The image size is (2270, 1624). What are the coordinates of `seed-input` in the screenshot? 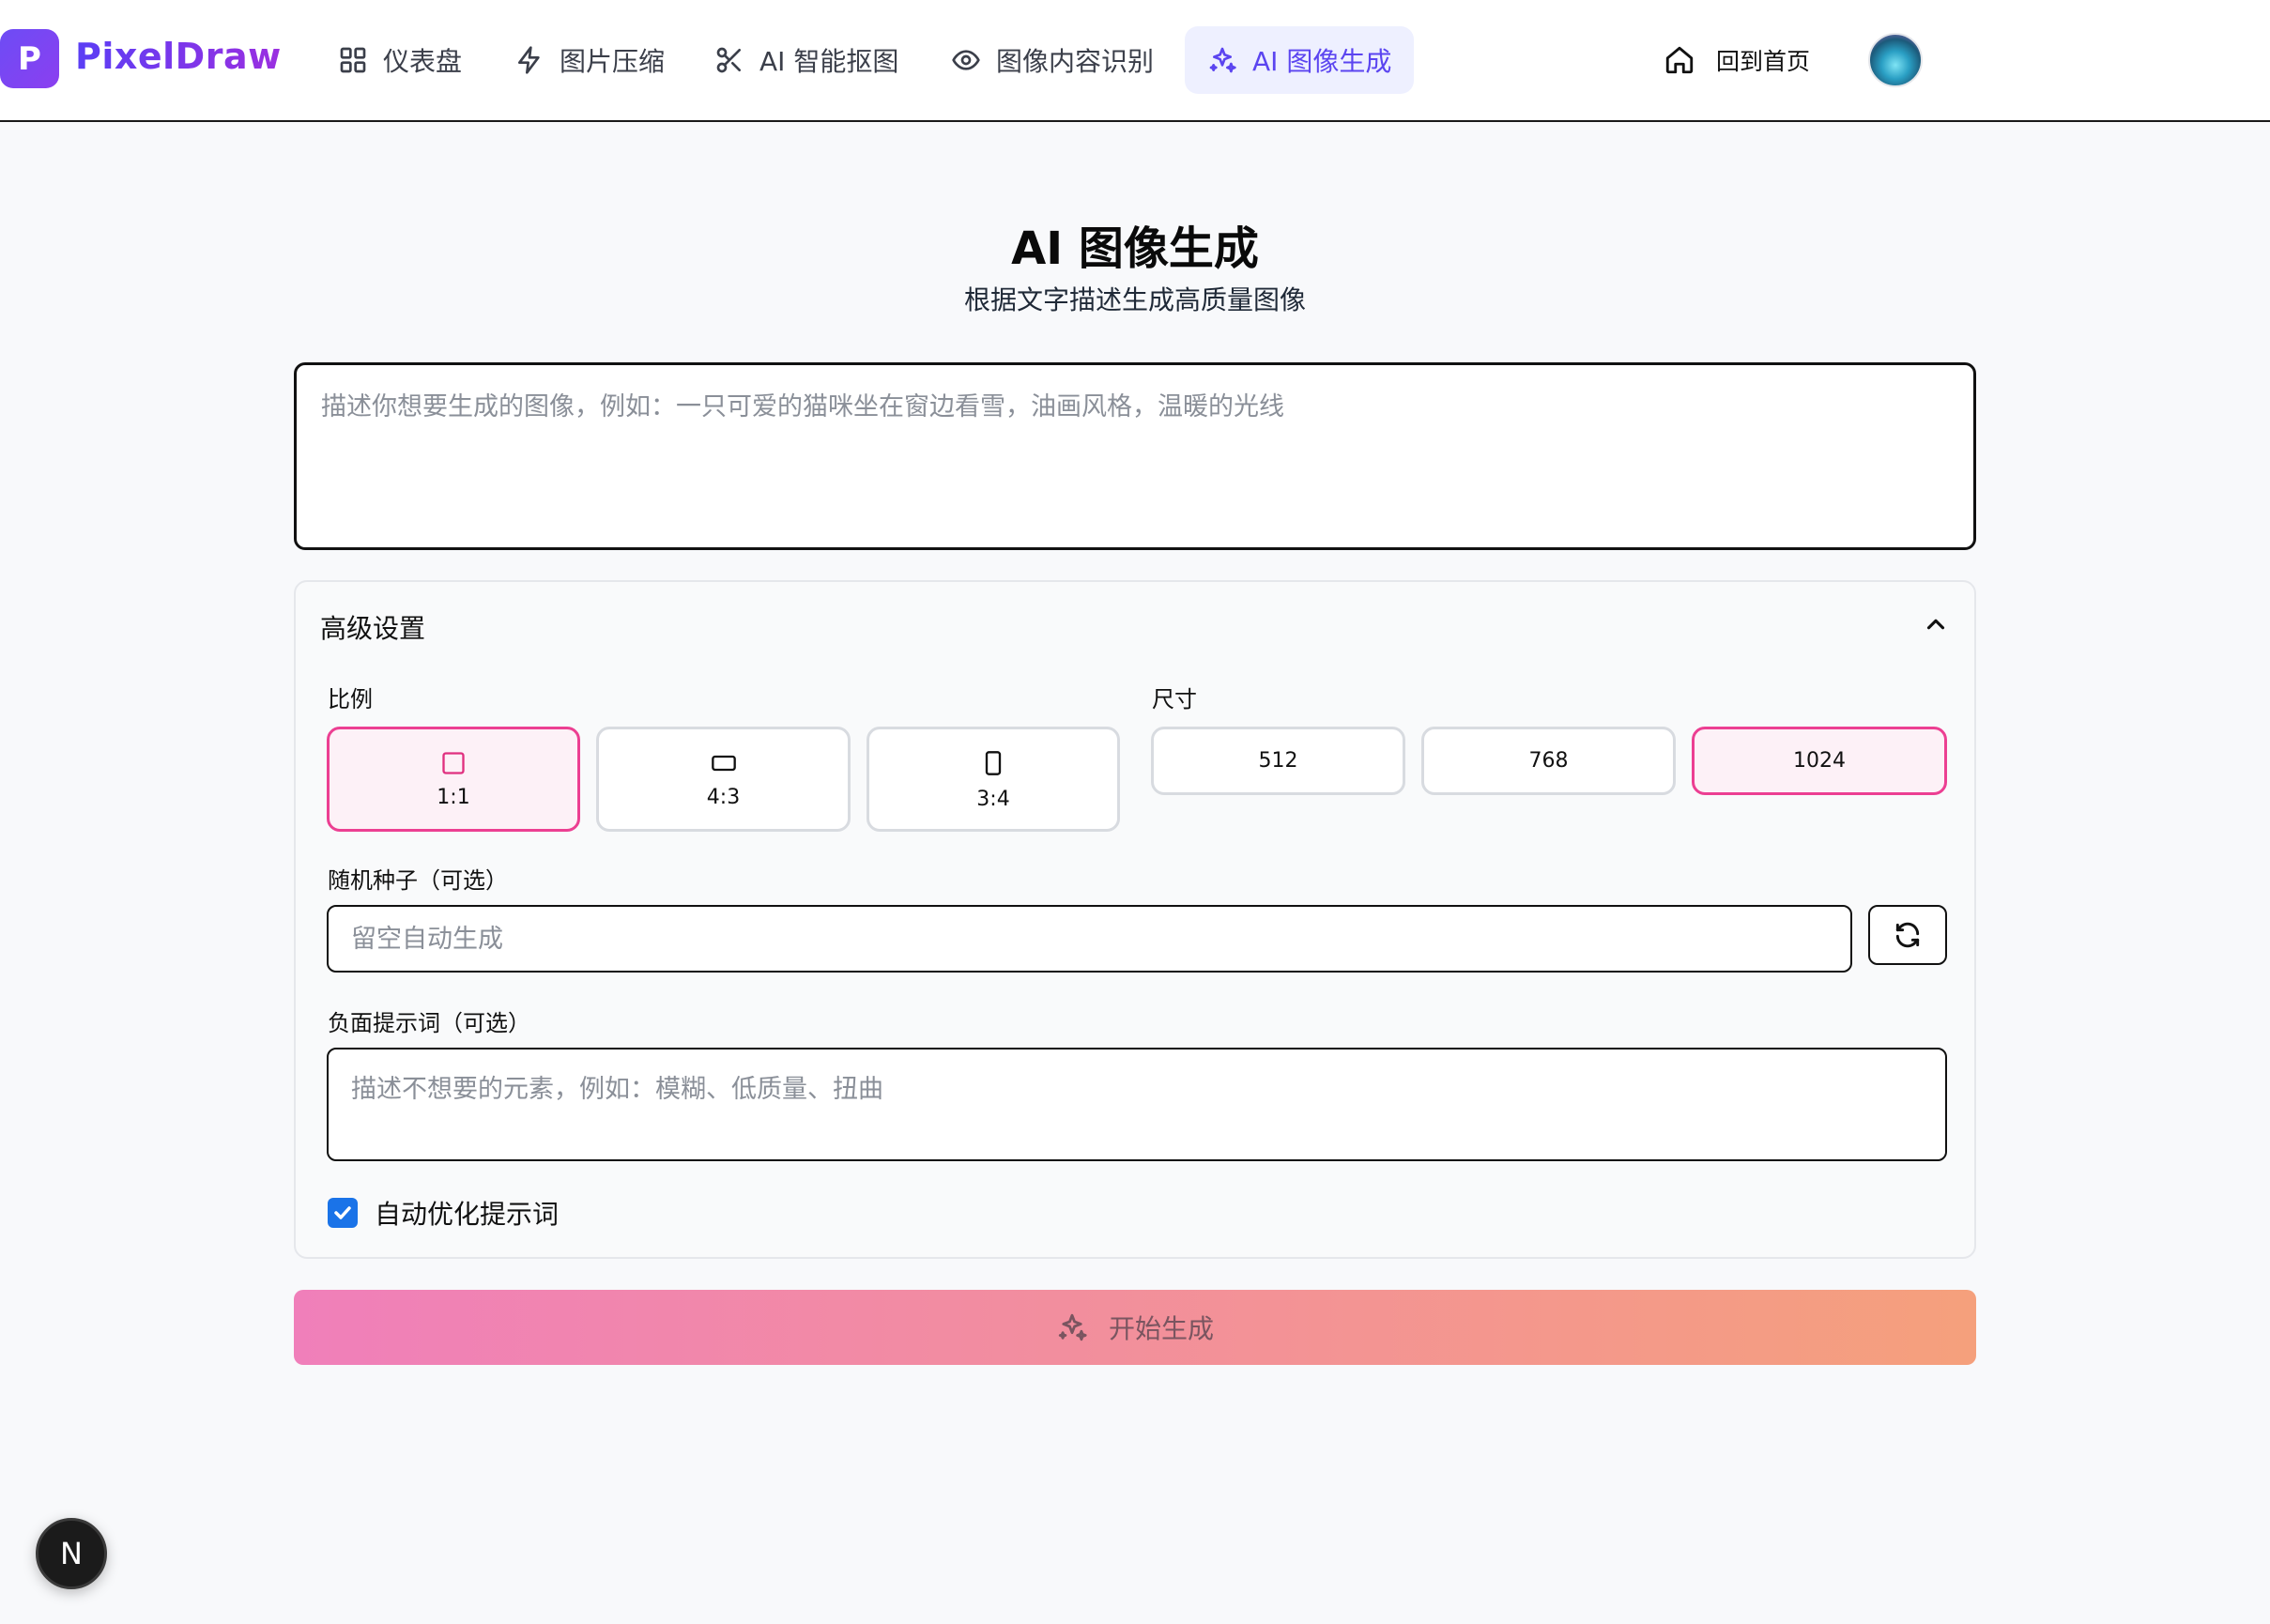 It's located at (1089, 939).